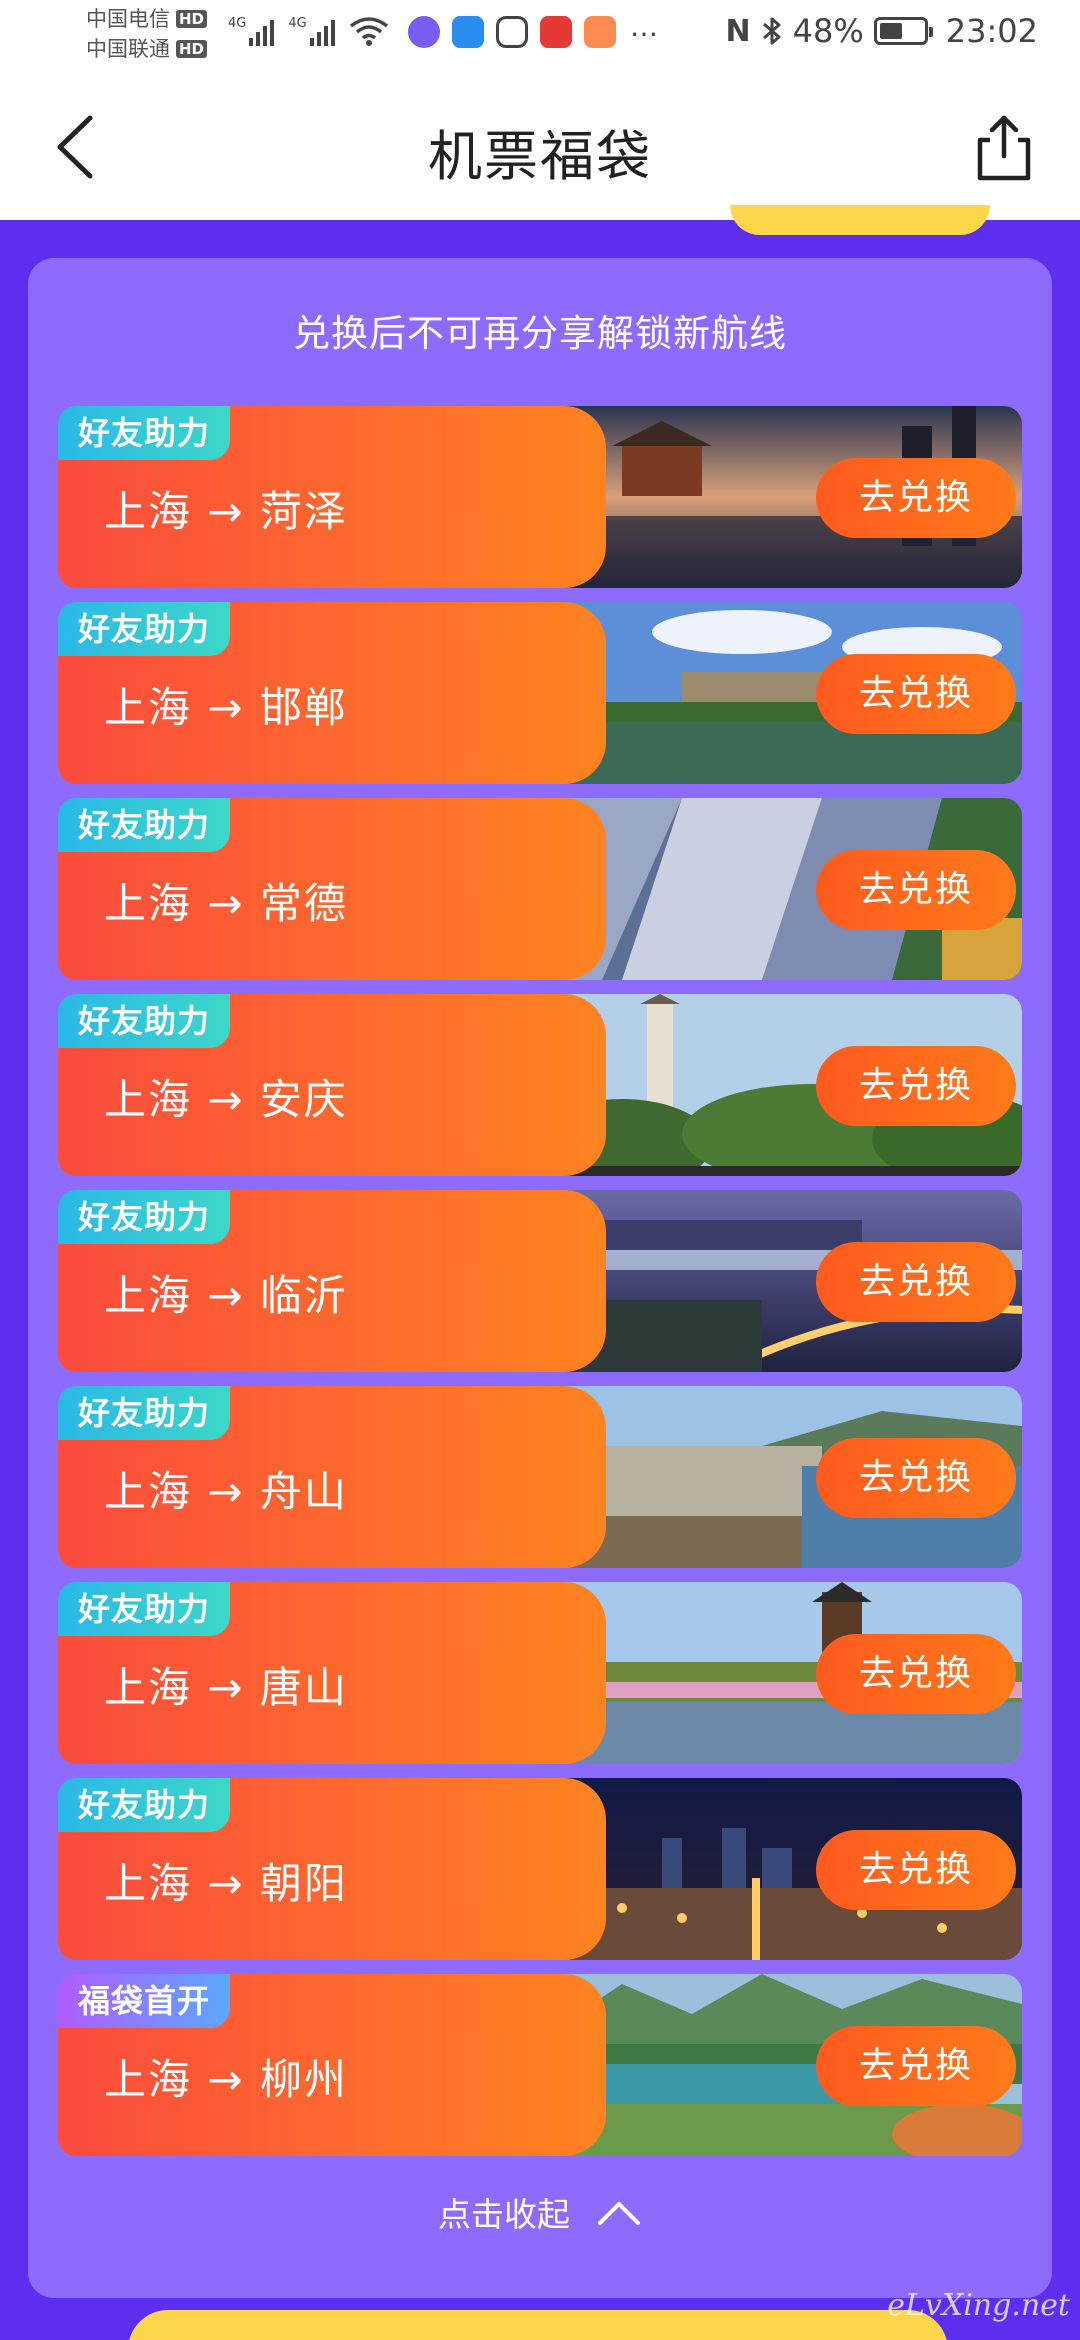 Image resolution: width=1080 pixels, height=2340 pixels. I want to click on bluetooth-icon, so click(771, 31).